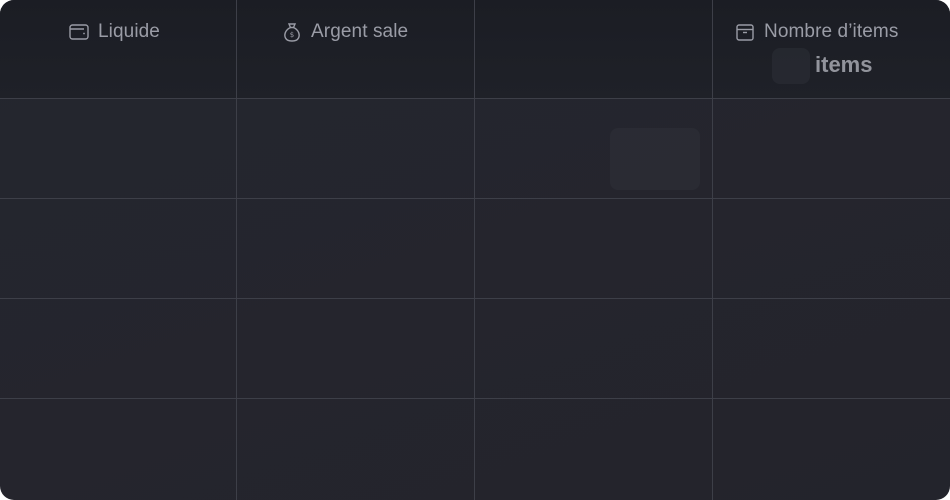 This screenshot has height=500, width=950. Describe the element at coordinates (745, 32) in the screenshot. I see `box-icon` at that location.